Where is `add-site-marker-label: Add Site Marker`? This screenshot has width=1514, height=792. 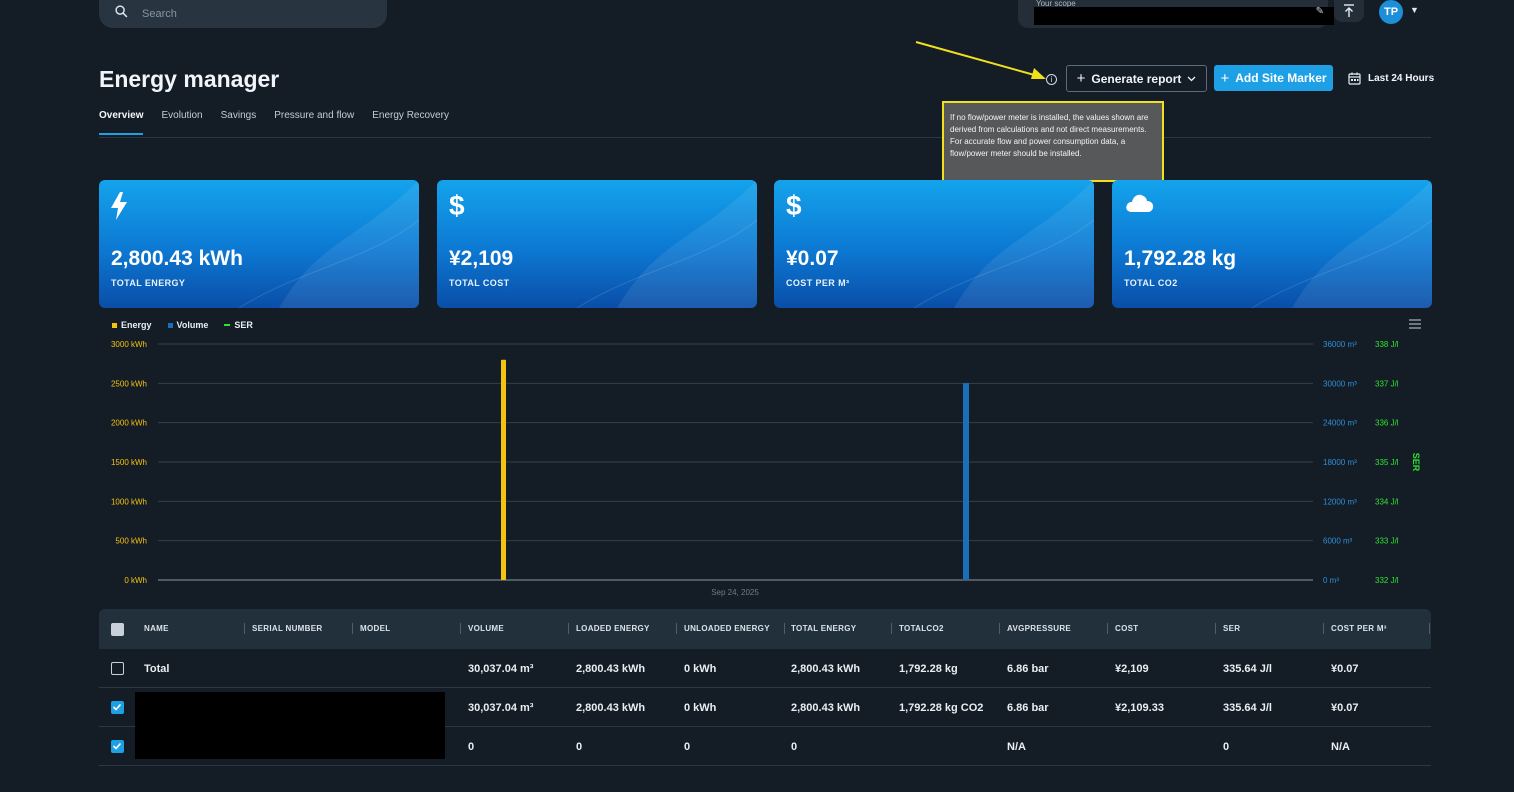
add-site-marker-label: Add Site Marker is located at coordinates (1281, 78).